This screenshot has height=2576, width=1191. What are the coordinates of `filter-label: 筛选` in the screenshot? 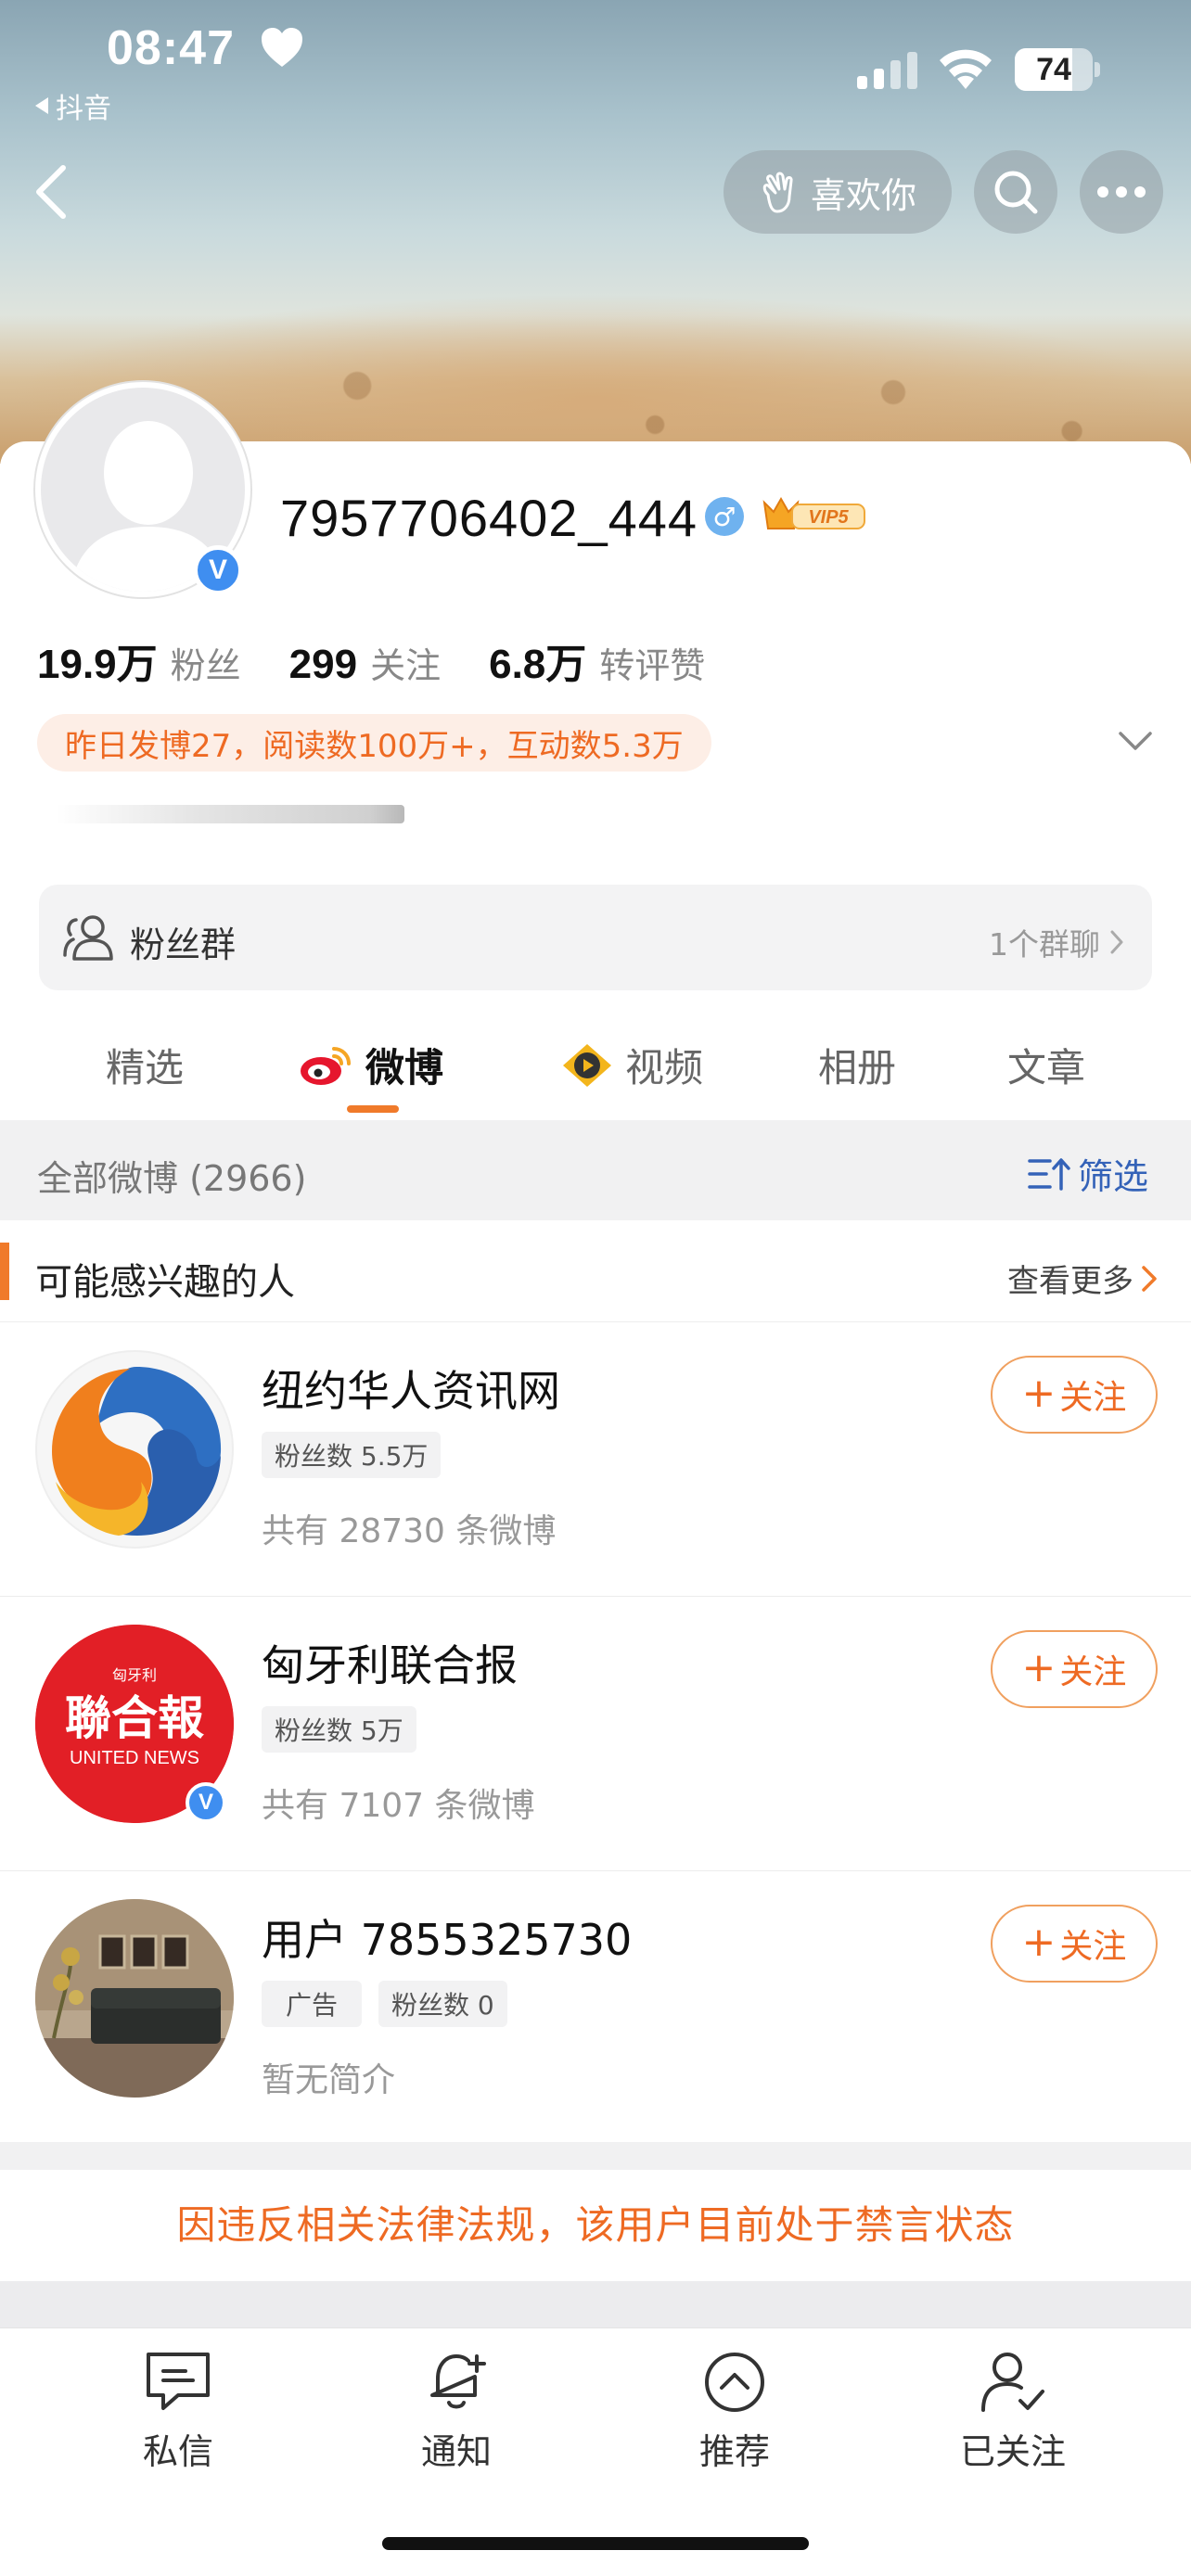 It's located at (1112, 1176).